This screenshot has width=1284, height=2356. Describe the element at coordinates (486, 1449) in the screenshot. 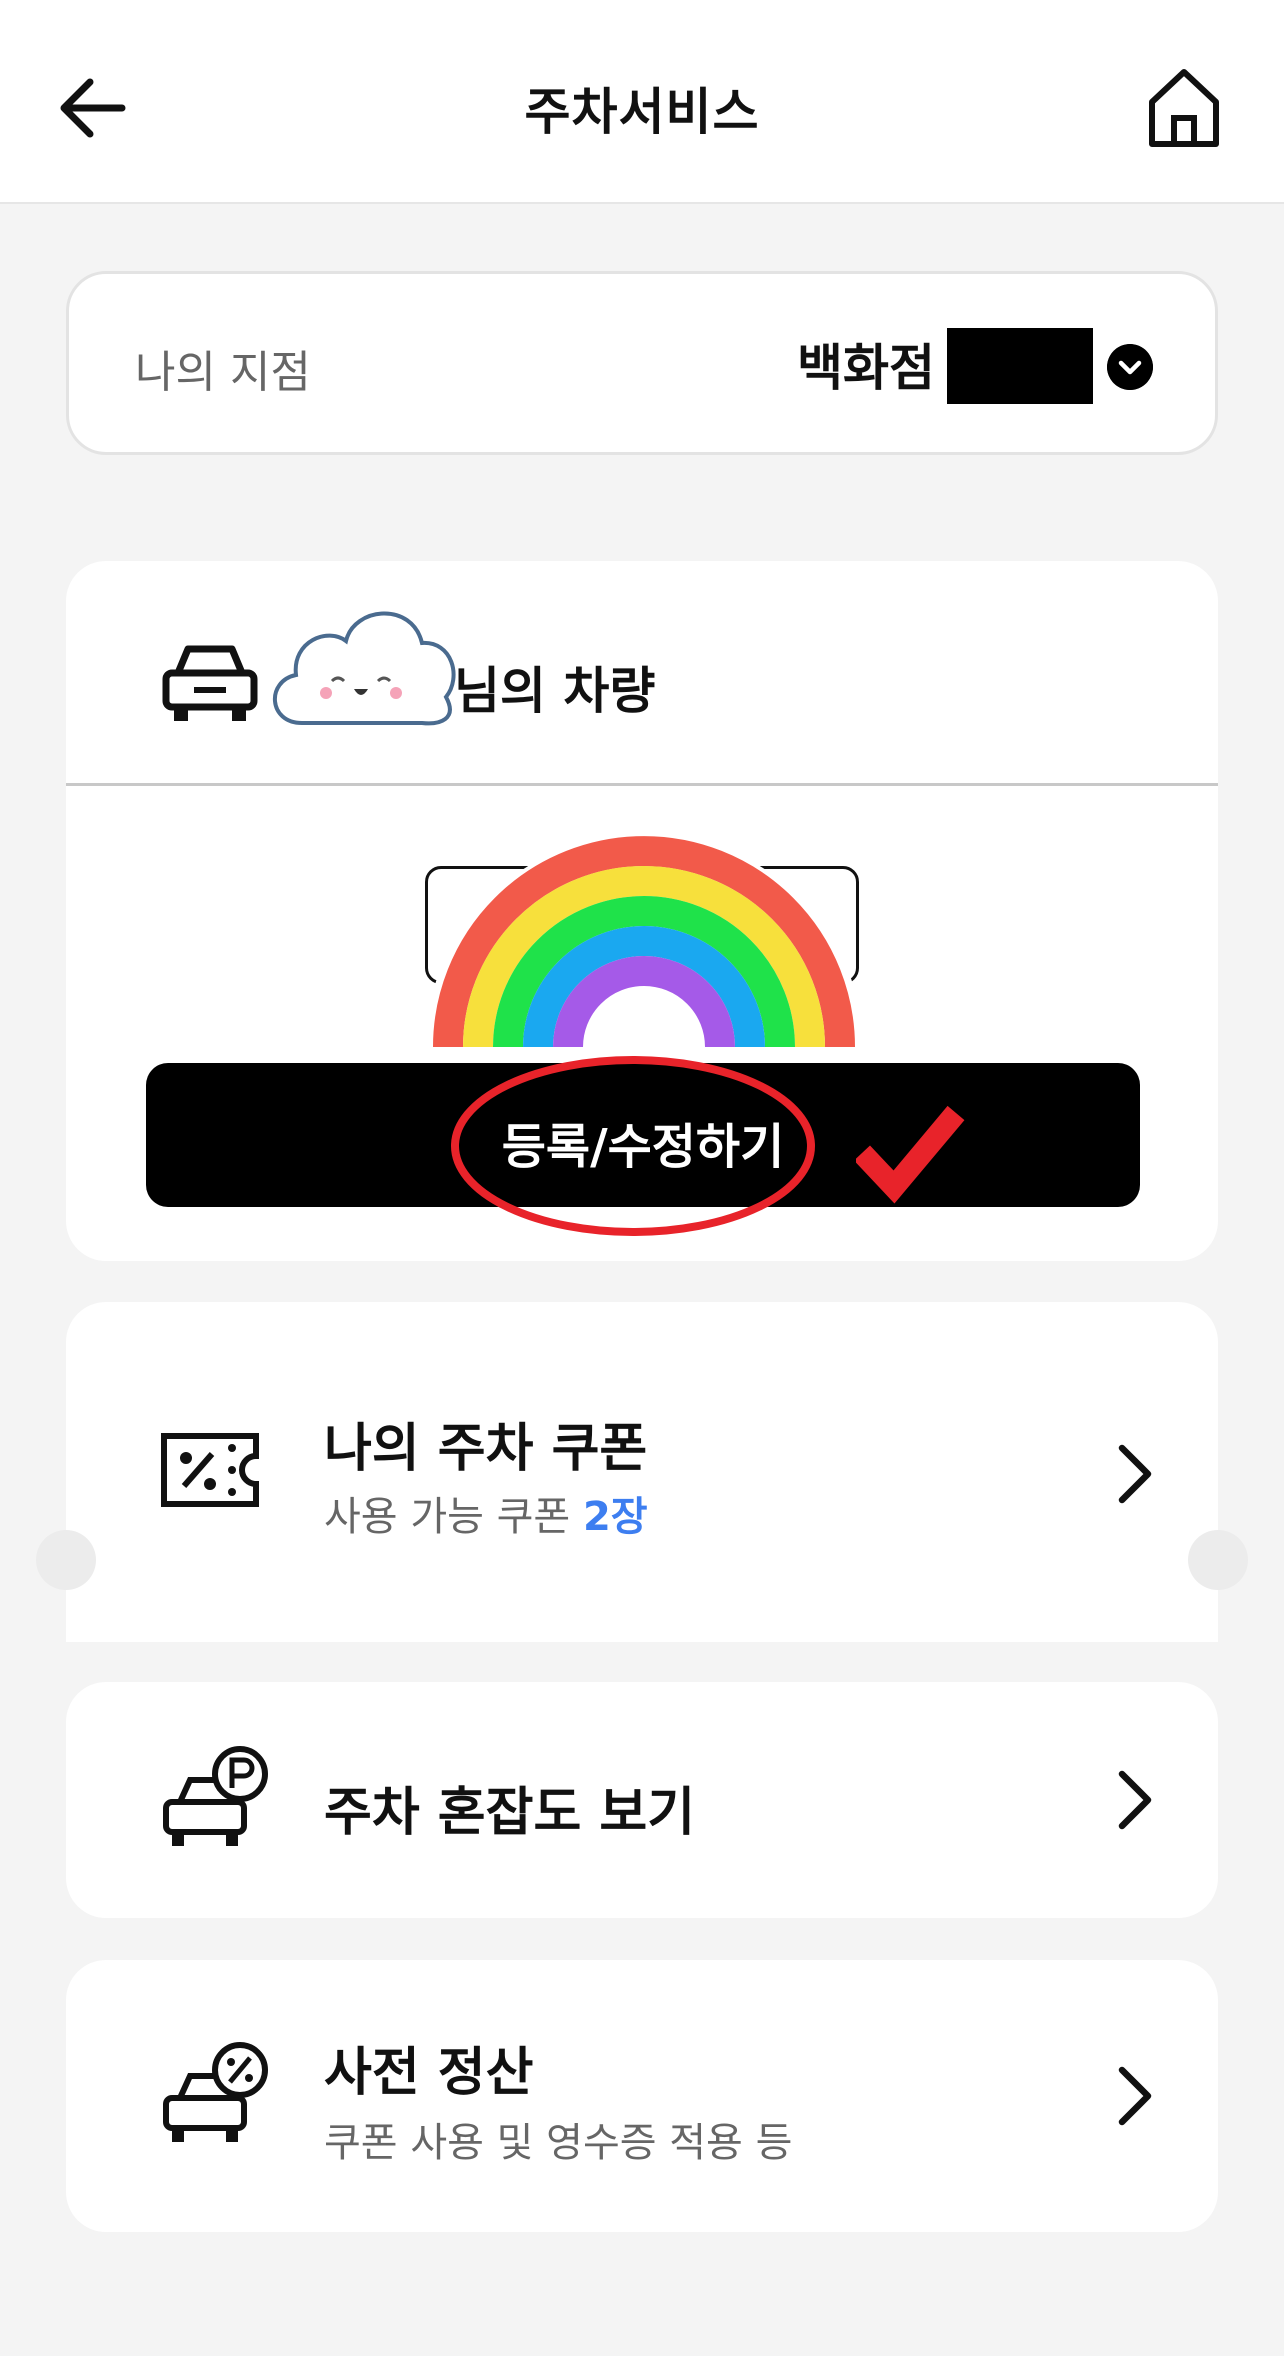

I see `coupon-title: 나의 주차 쿠폰` at that location.